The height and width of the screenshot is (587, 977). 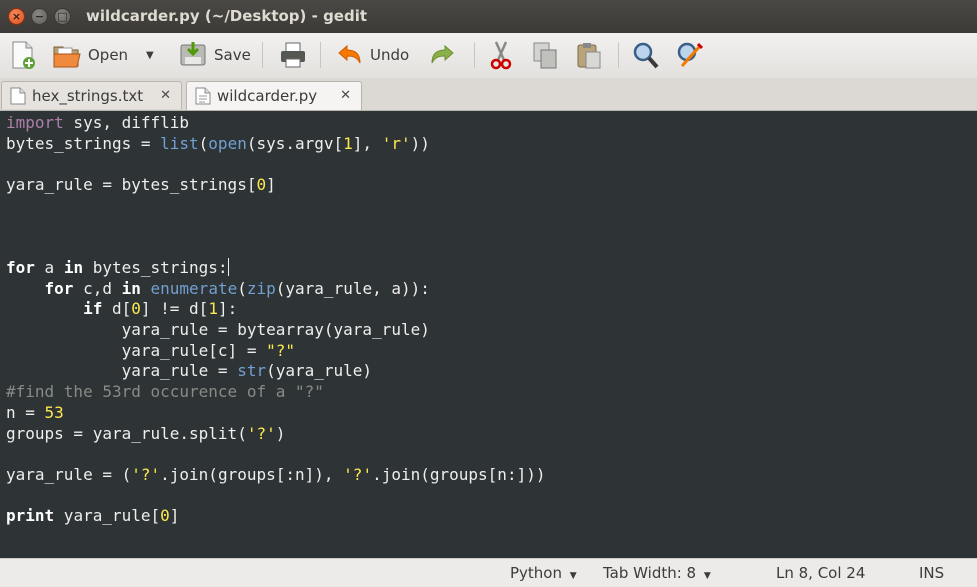 I want to click on close-window-button: ×, so click(x=16, y=16).